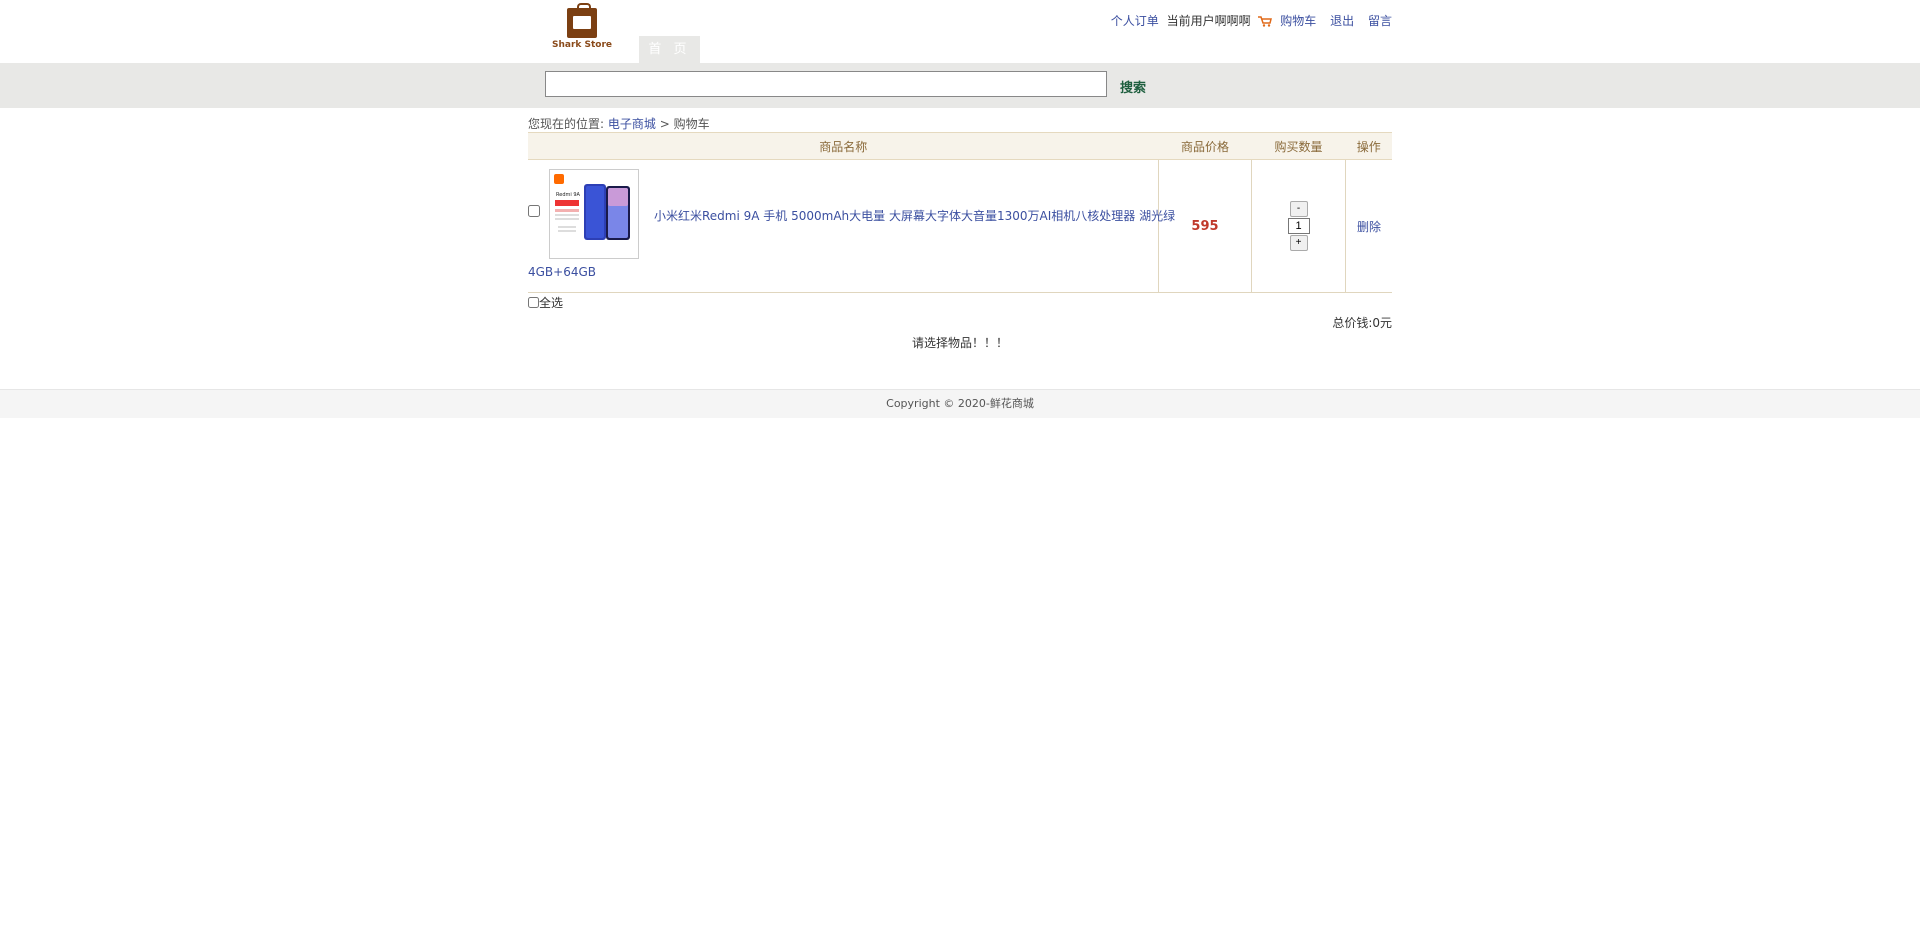 Image resolution: width=1920 pixels, height=931 pixels. What do you see at coordinates (551, 303) in the screenshot?
I see `select-all-label: 全选` at bounding box center [551, 303].